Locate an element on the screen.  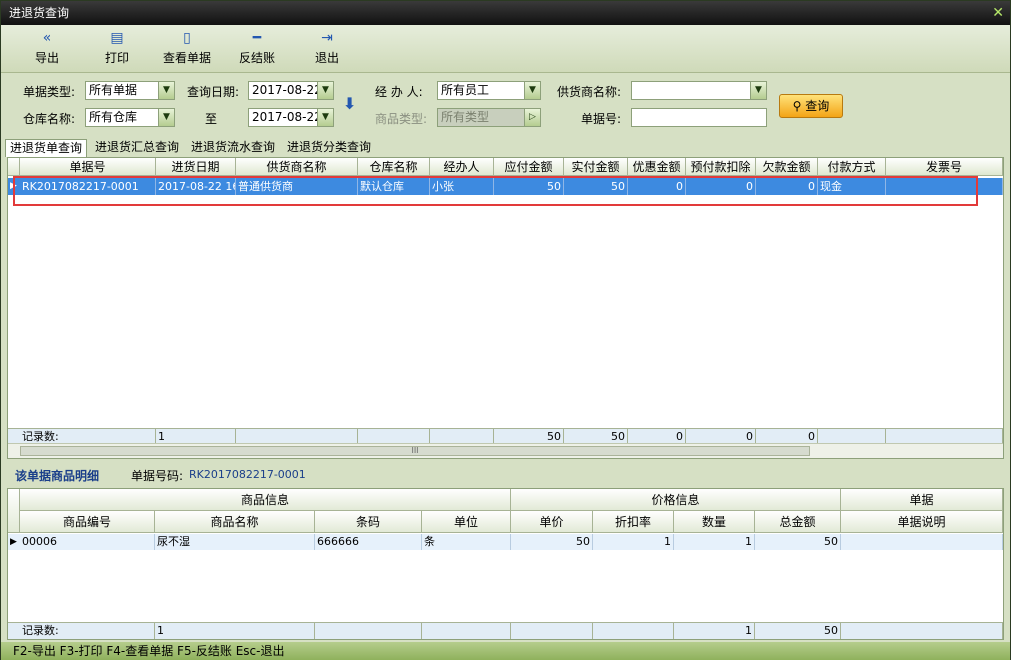
document-search-icon: ▯ is located at coordinates (187, 38).